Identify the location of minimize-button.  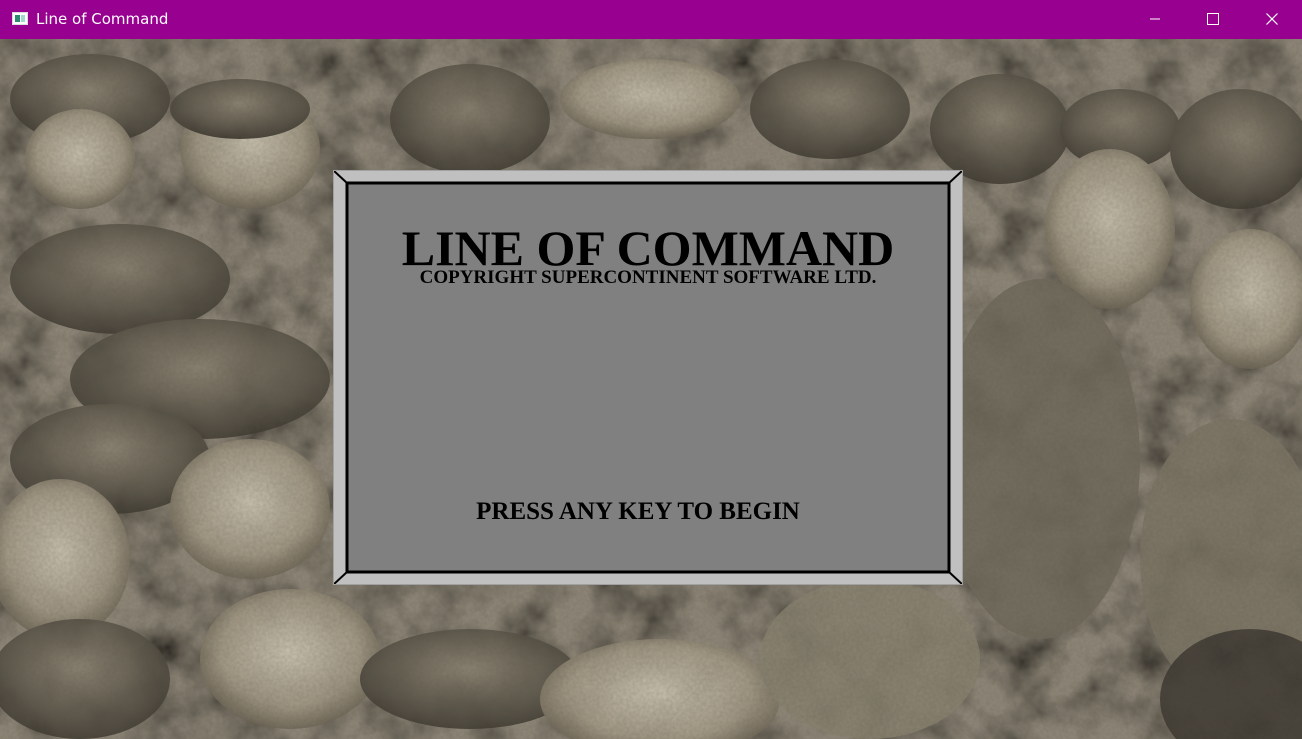
(1155, 19).